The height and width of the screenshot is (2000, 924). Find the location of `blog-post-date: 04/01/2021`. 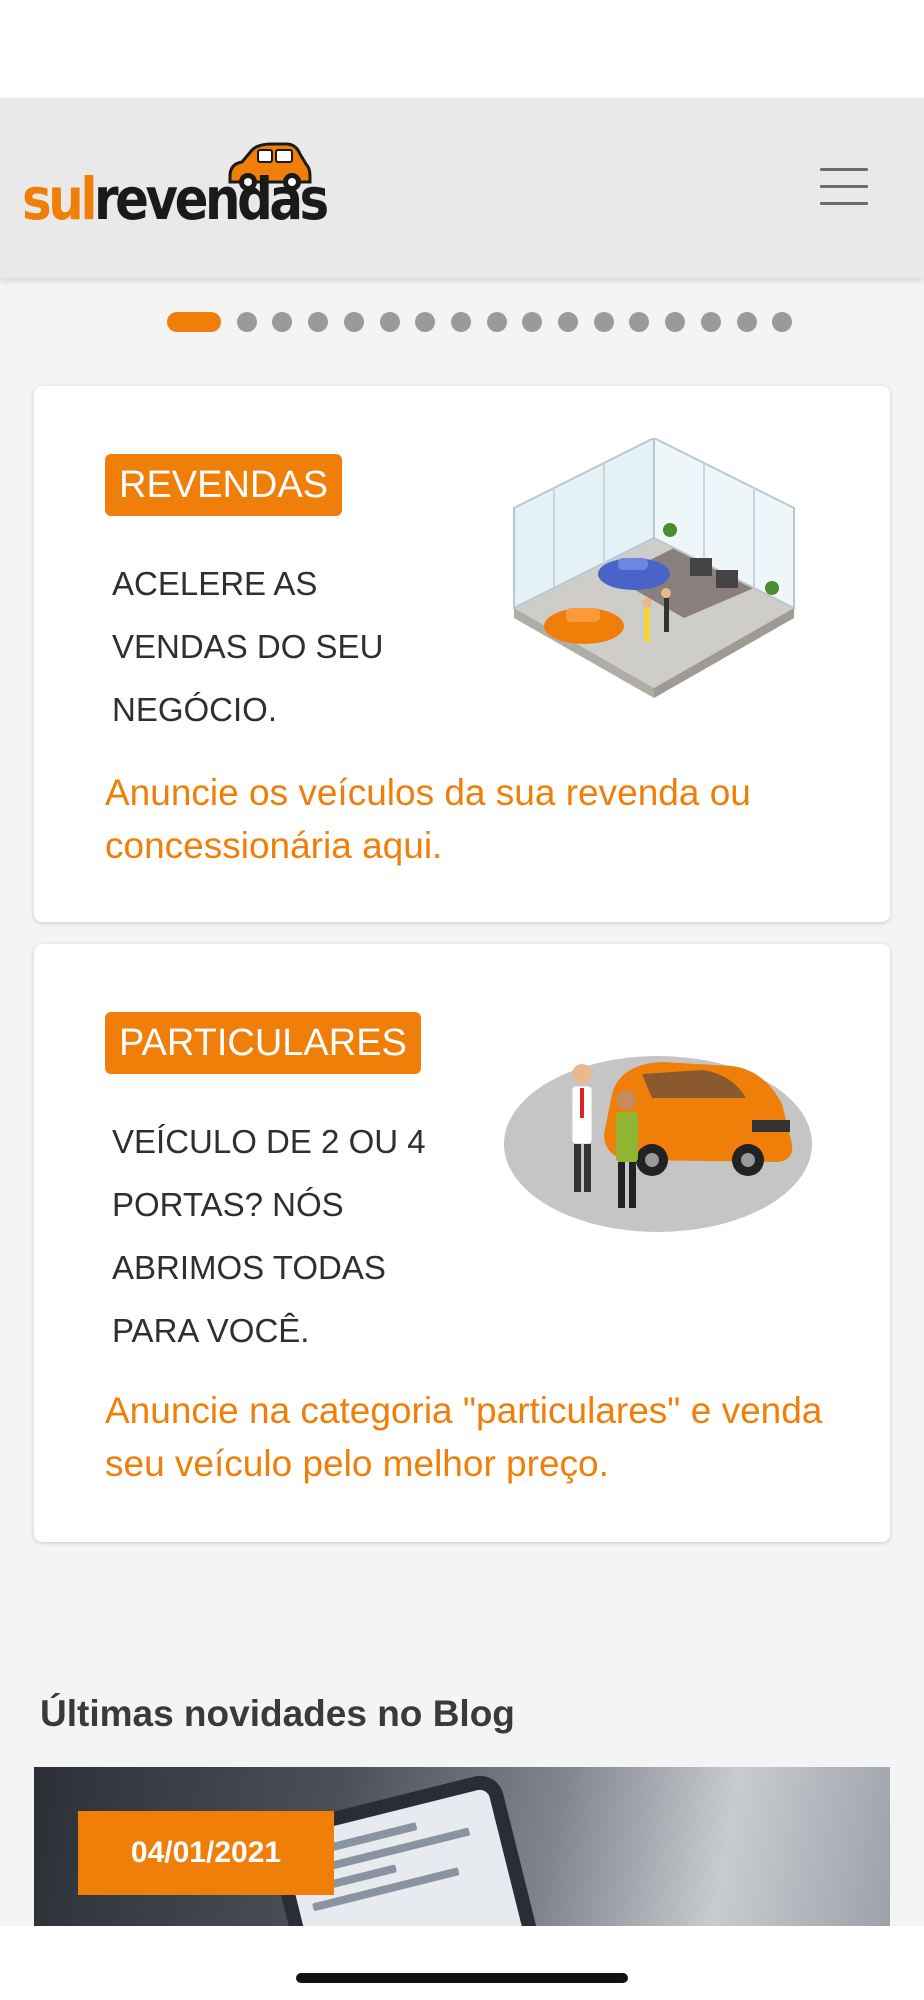

blog-post-date: 04/01/2021 is located at coordinates (206, 1853).